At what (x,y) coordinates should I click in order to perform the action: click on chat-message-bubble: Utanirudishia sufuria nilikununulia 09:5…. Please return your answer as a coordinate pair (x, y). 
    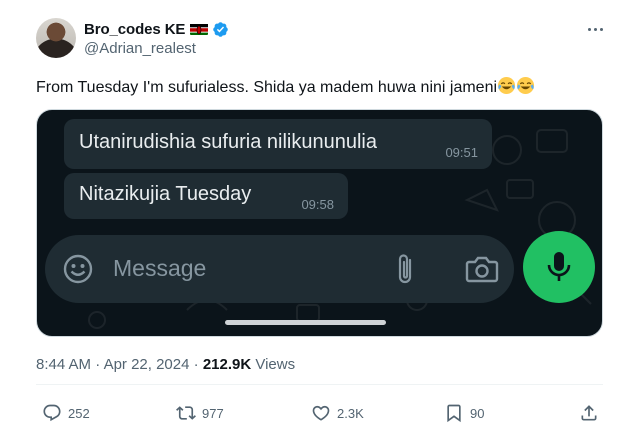
    Looking at the image, I should click on (278, 144).